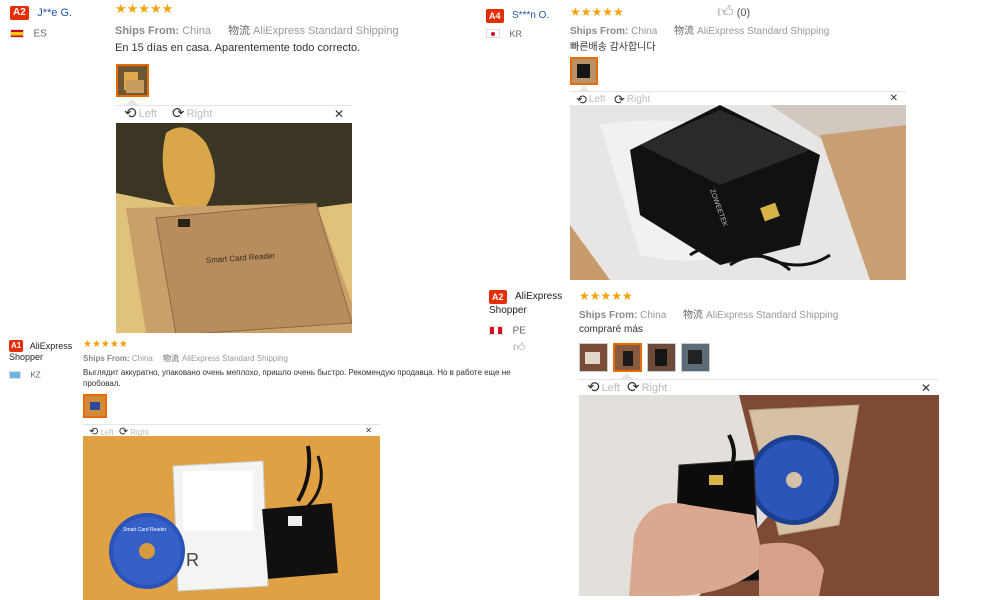 This screenshot has height=600, width=1000. Describe the element at coordinates (35, 375) in the screenshot. I see `reviewer-country: KZ` at that location.